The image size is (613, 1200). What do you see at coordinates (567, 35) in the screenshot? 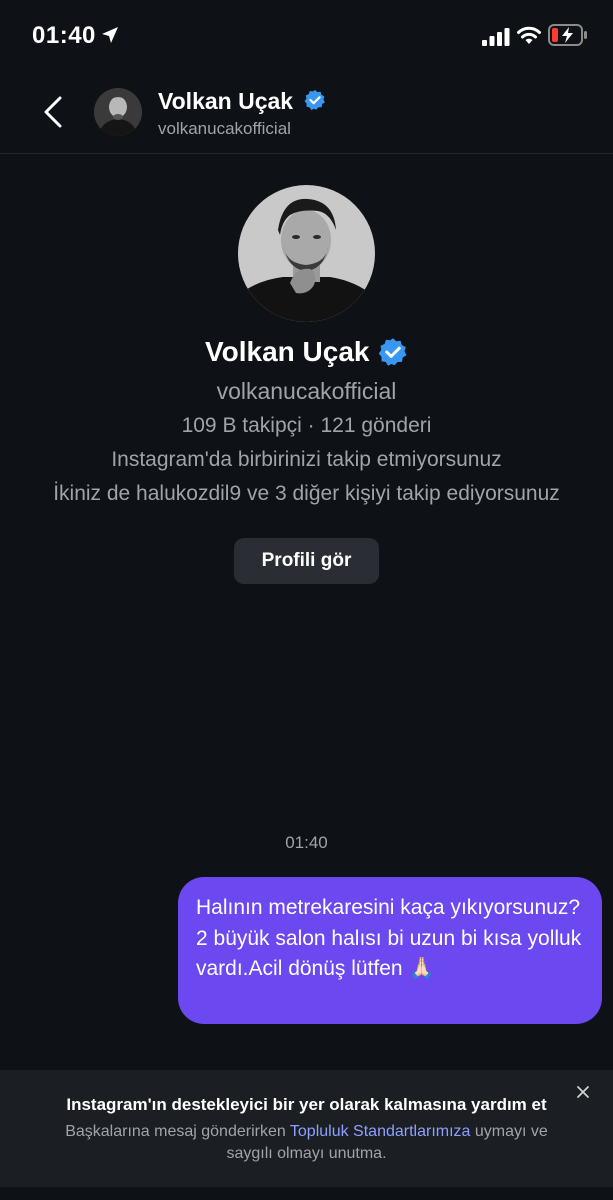
I see `battery-low-icon` at bounding box center [567, 35].